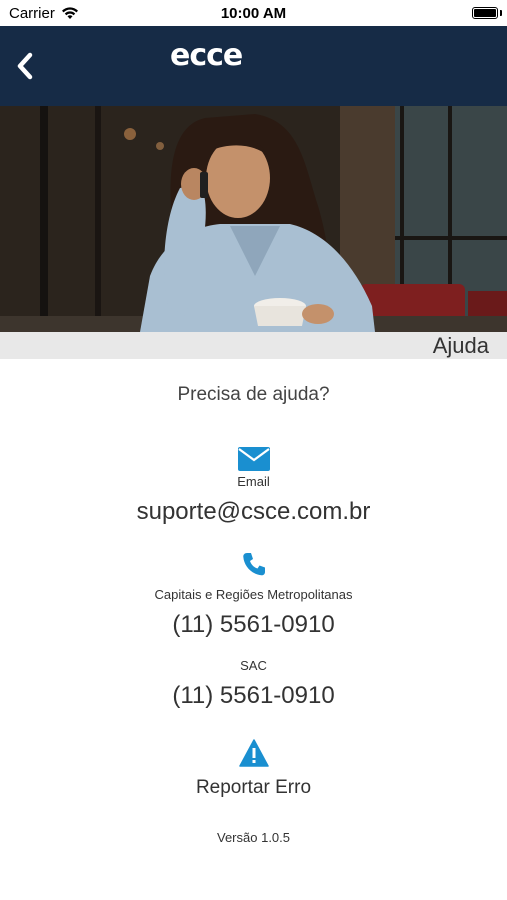  Describe the element at coordinates (253, 696) in the screenshot. I see `sac-phone-link: (11) 5561-0910` at that location.